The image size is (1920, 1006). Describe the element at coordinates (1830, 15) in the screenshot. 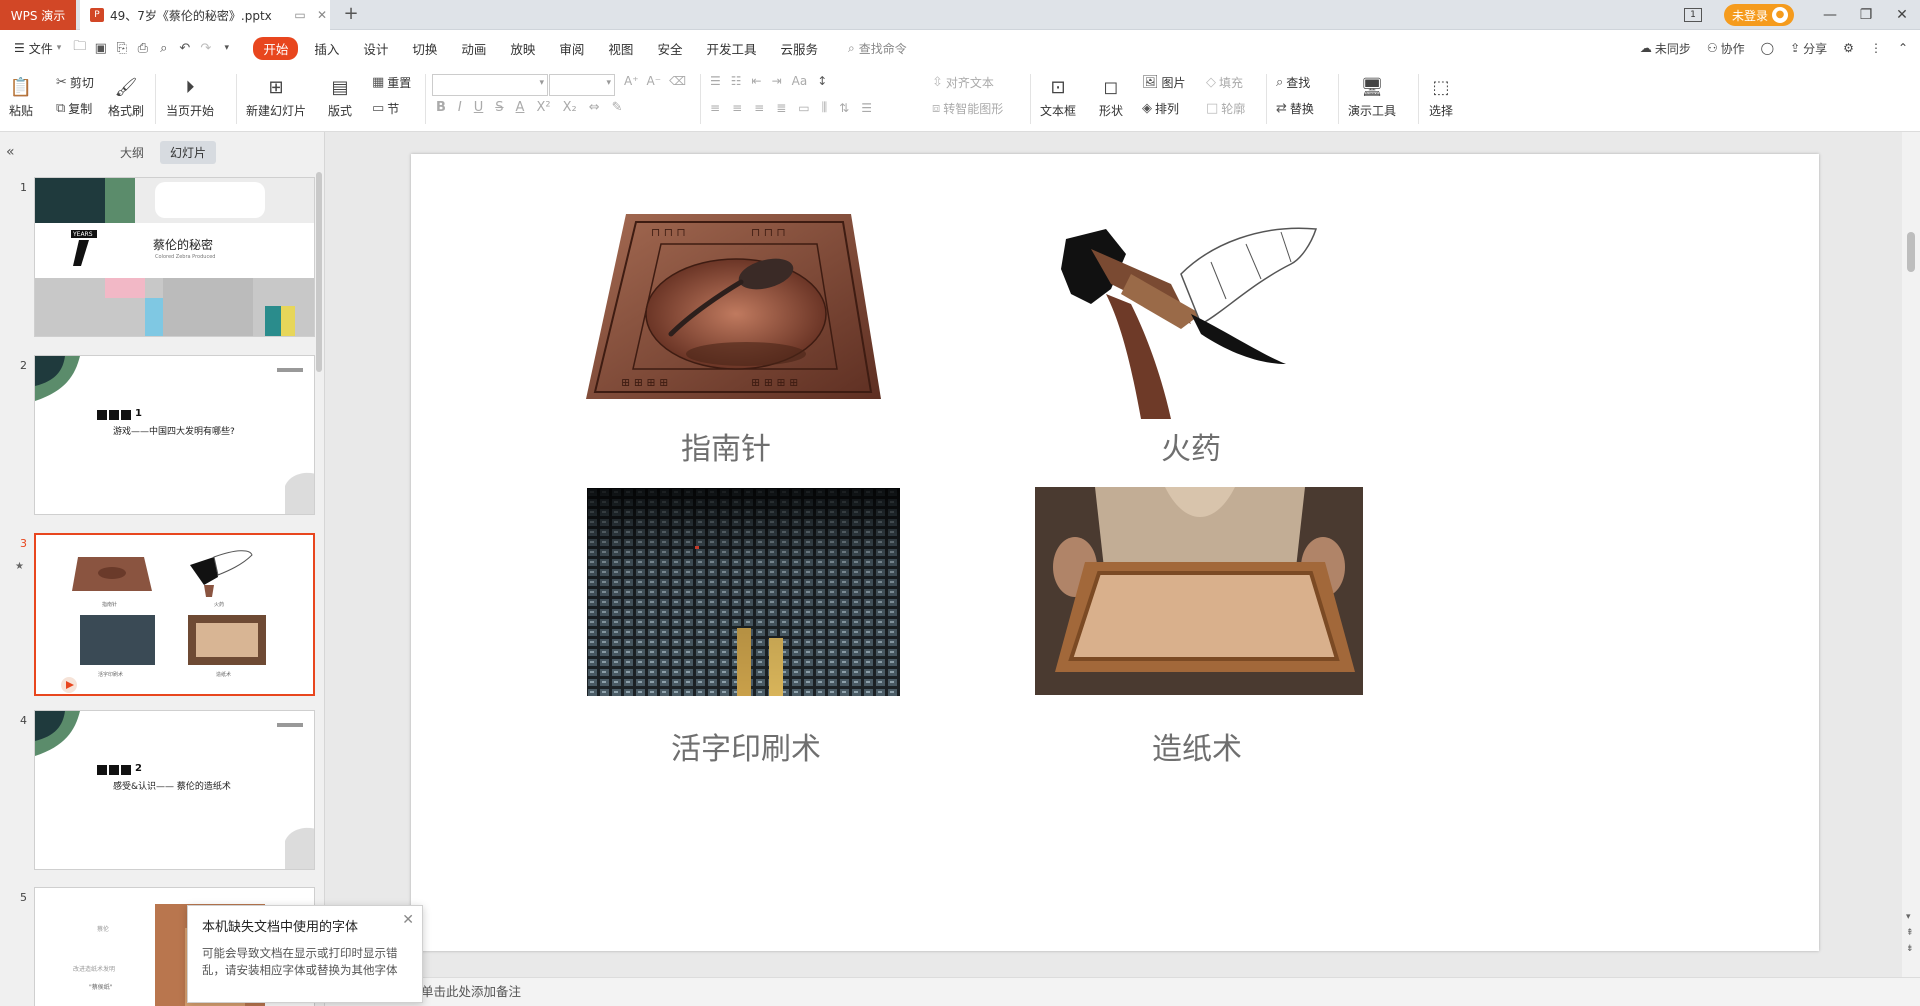

I see `minimize-icon: —` at that location.